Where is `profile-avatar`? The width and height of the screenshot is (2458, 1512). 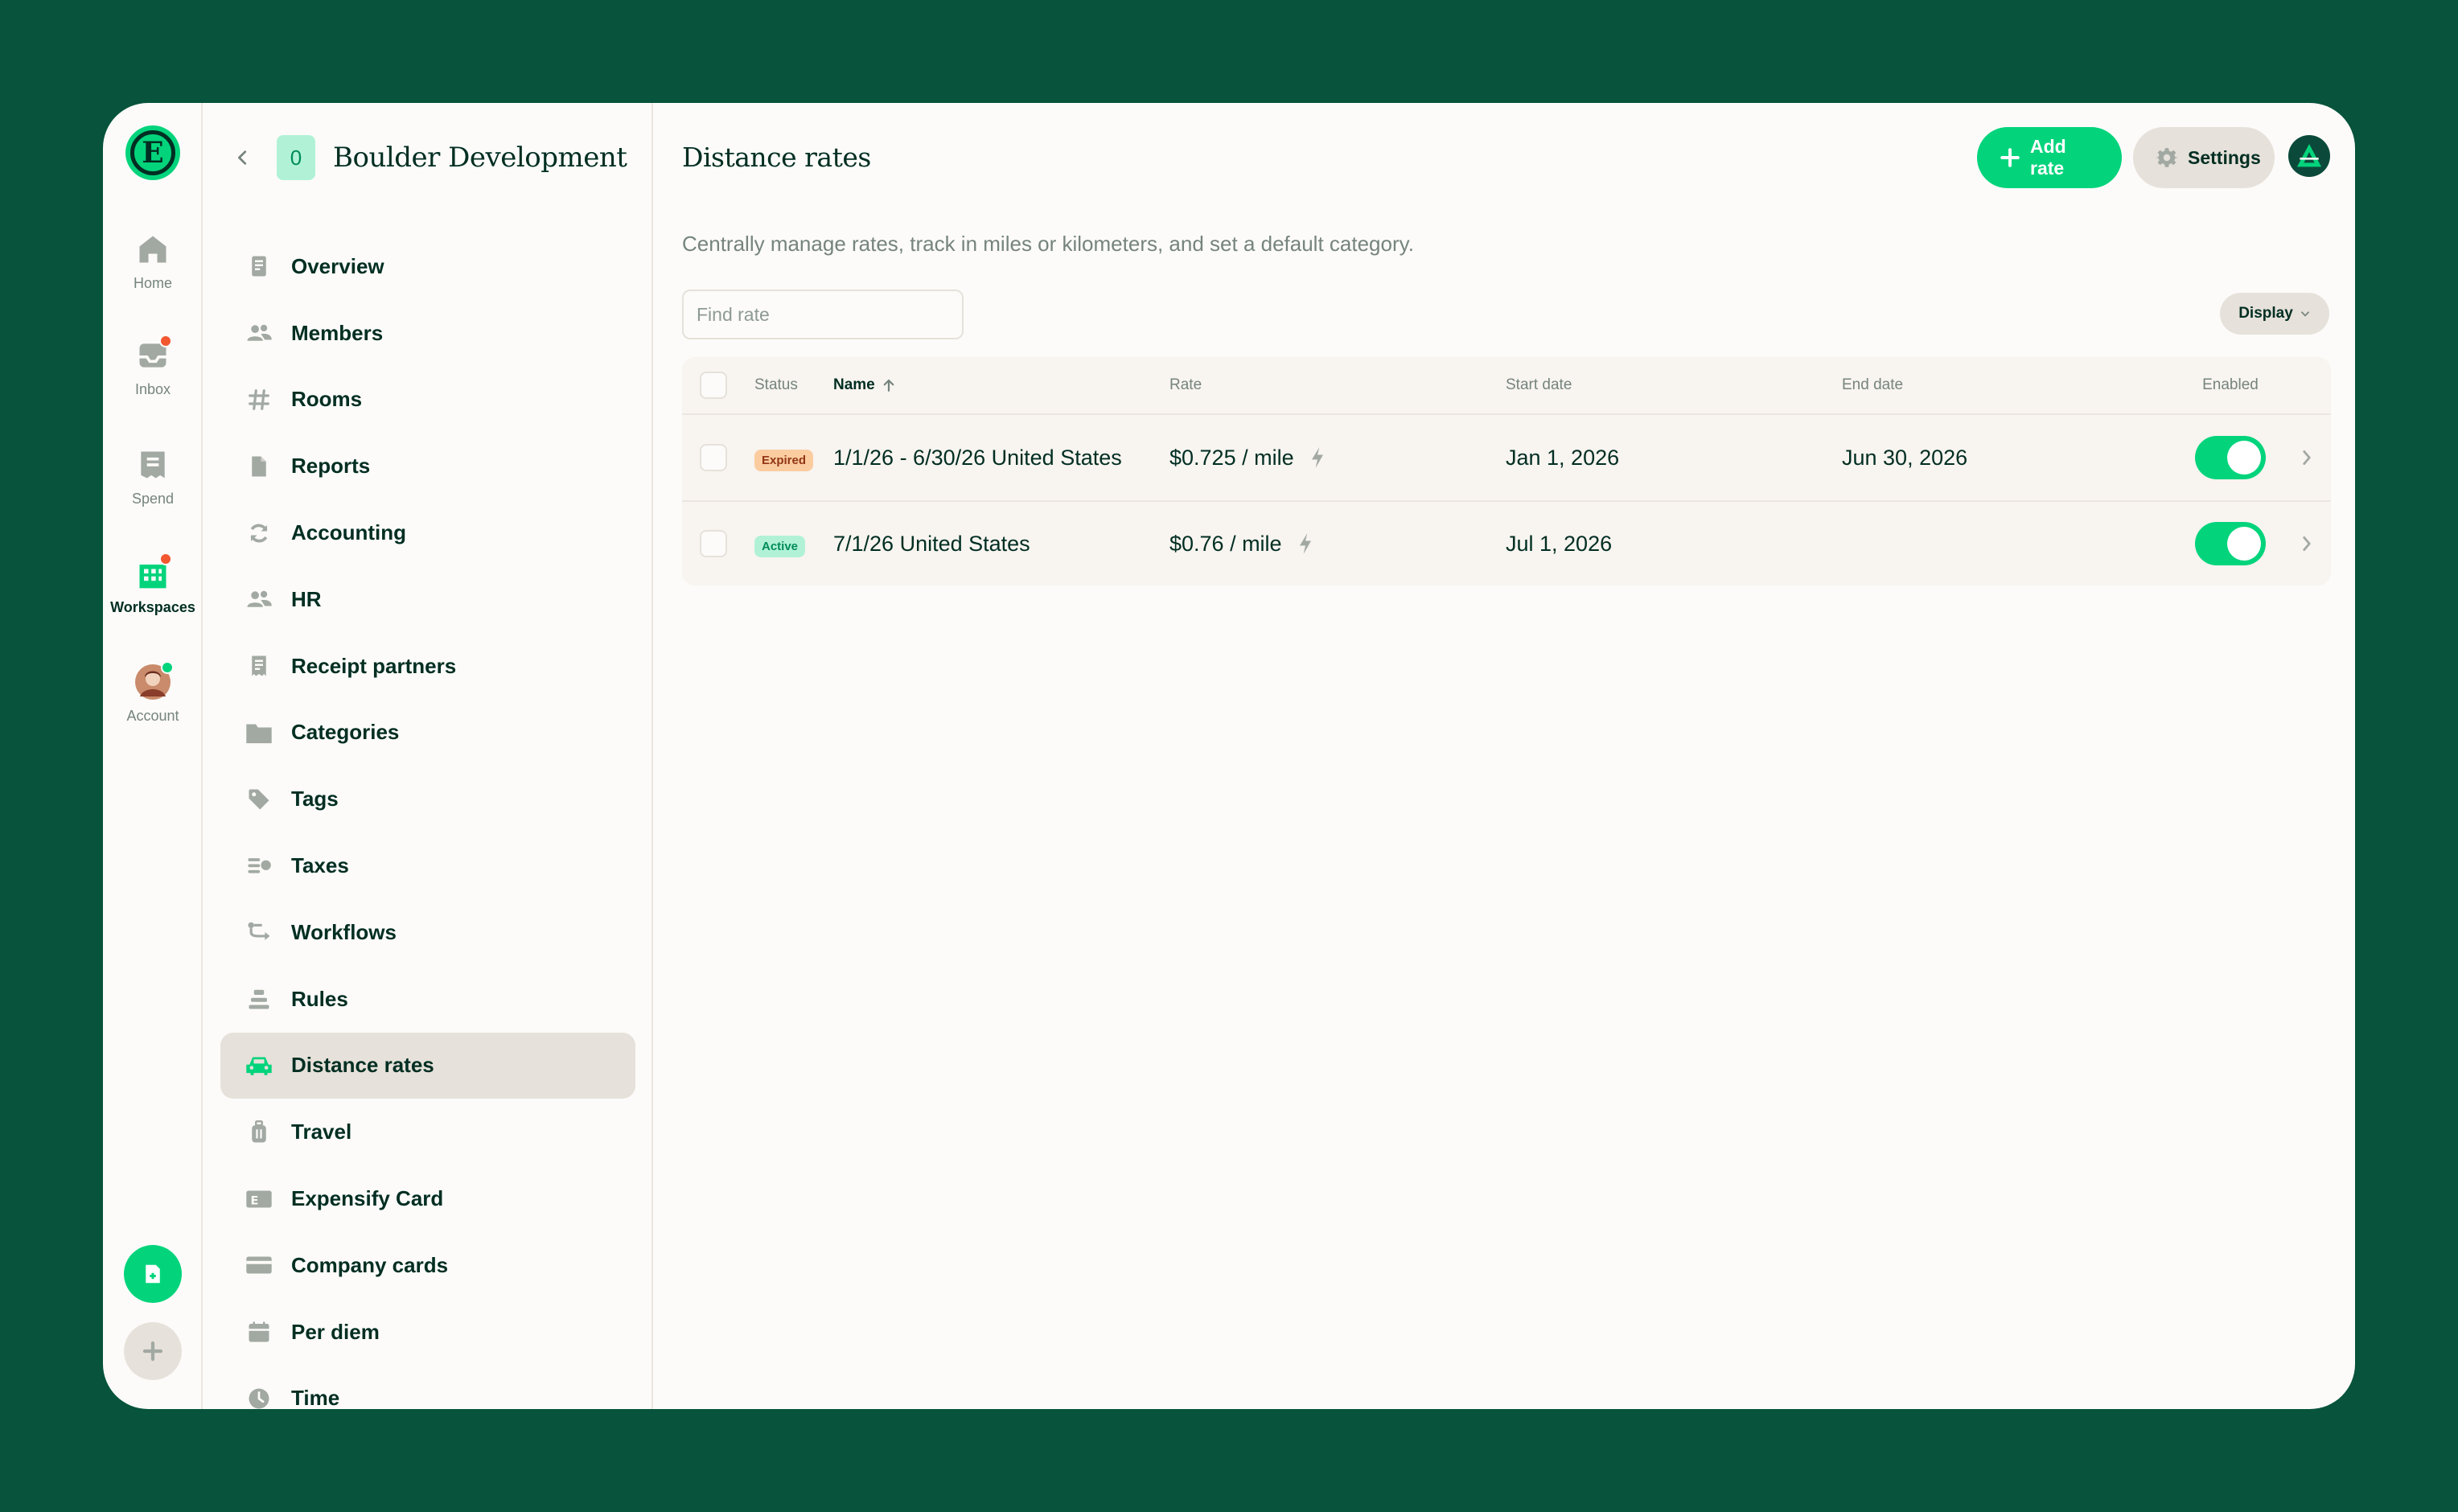
profile-avatar is located at coordinates (2309, 156).